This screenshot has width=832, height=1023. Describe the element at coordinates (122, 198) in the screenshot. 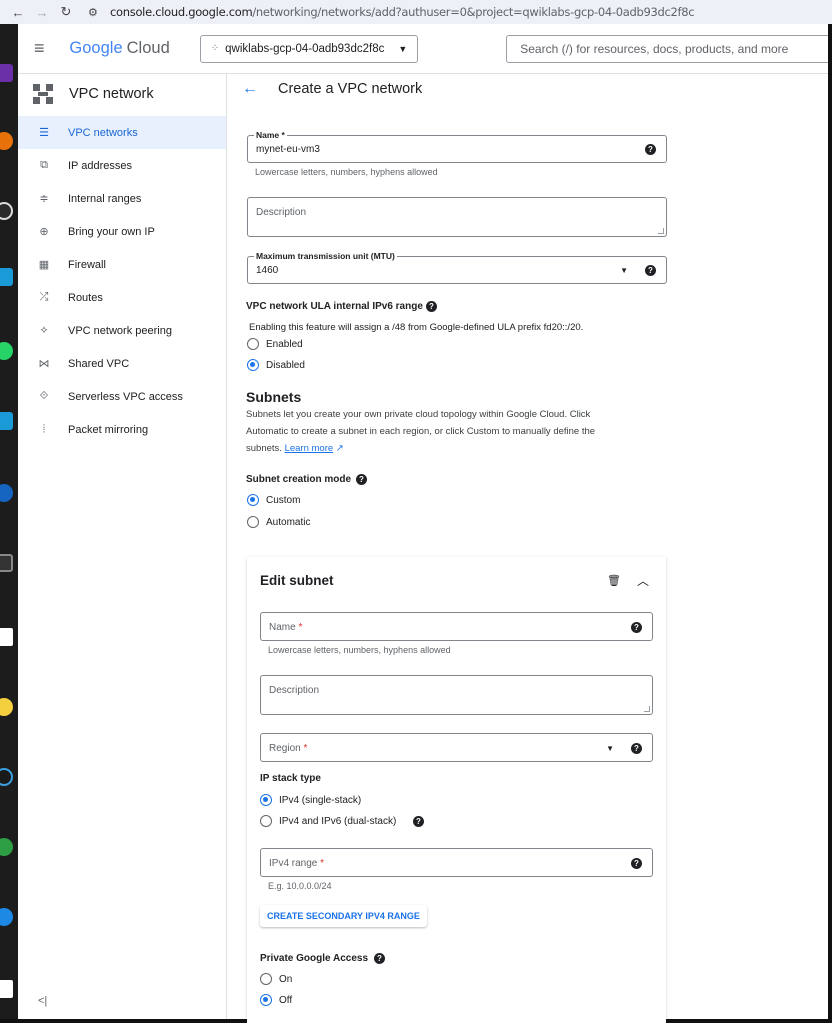

I see `sidebar-item-internal-ranges: ≑ Internal ranges` at that location.